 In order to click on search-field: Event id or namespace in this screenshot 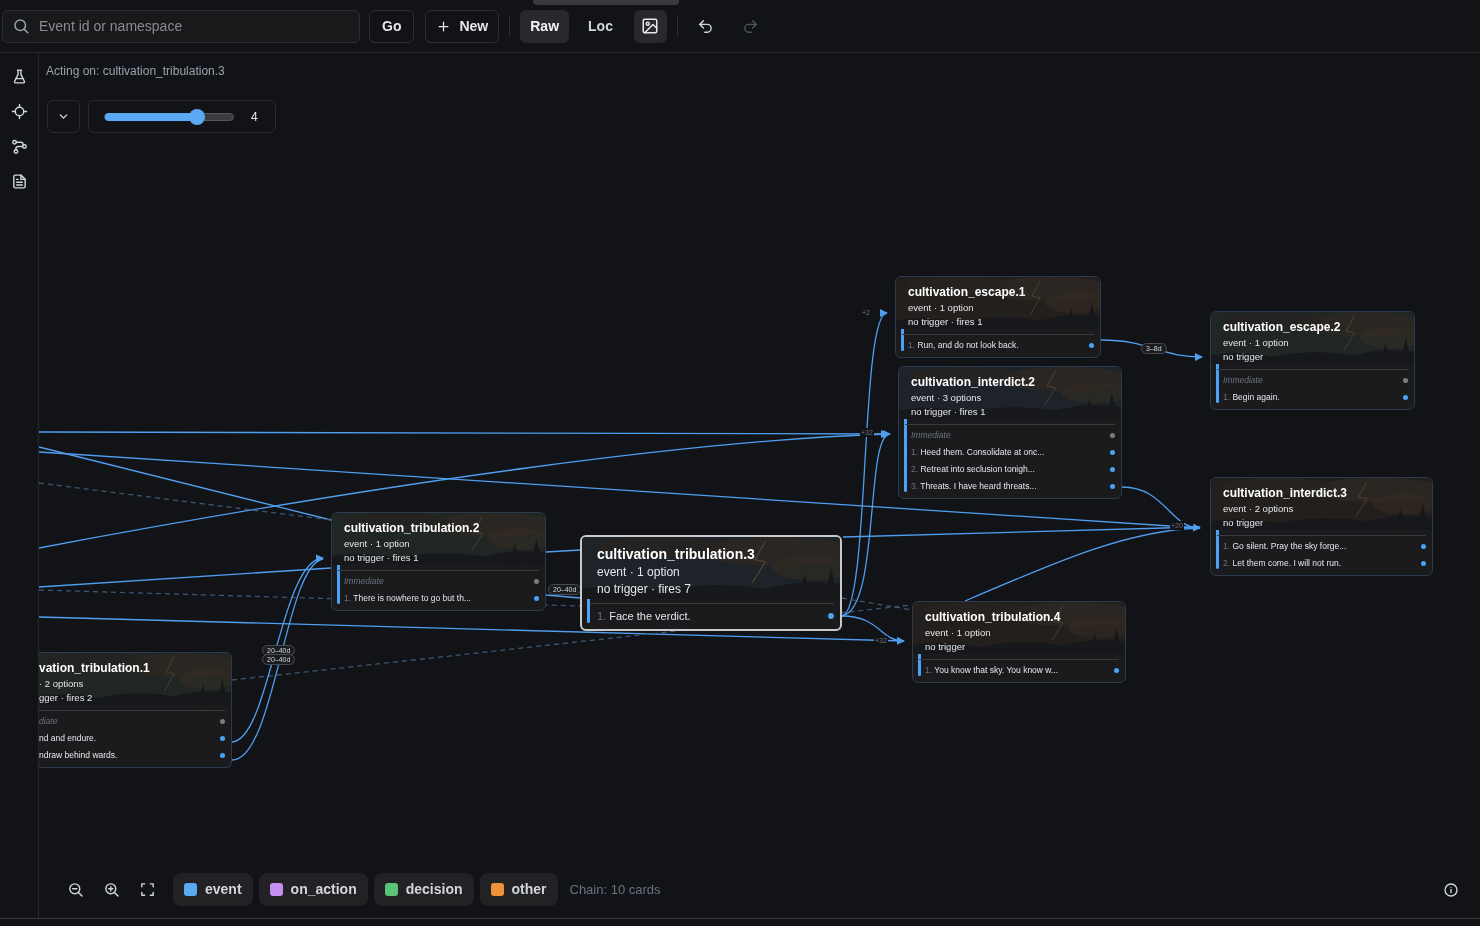, I will do `click(181, 26)`.